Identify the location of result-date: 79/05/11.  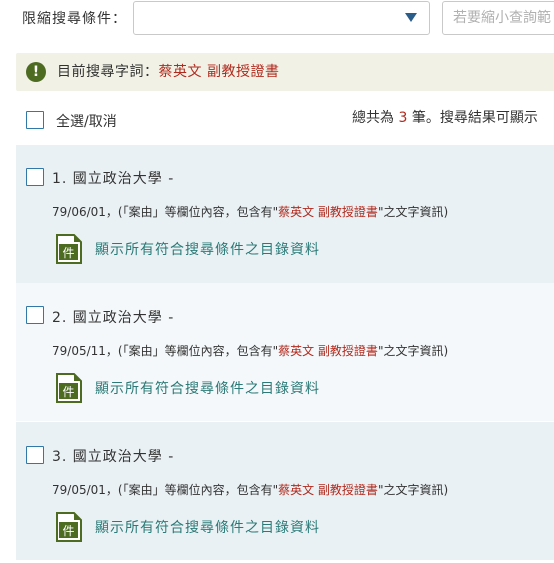
(79, 351).